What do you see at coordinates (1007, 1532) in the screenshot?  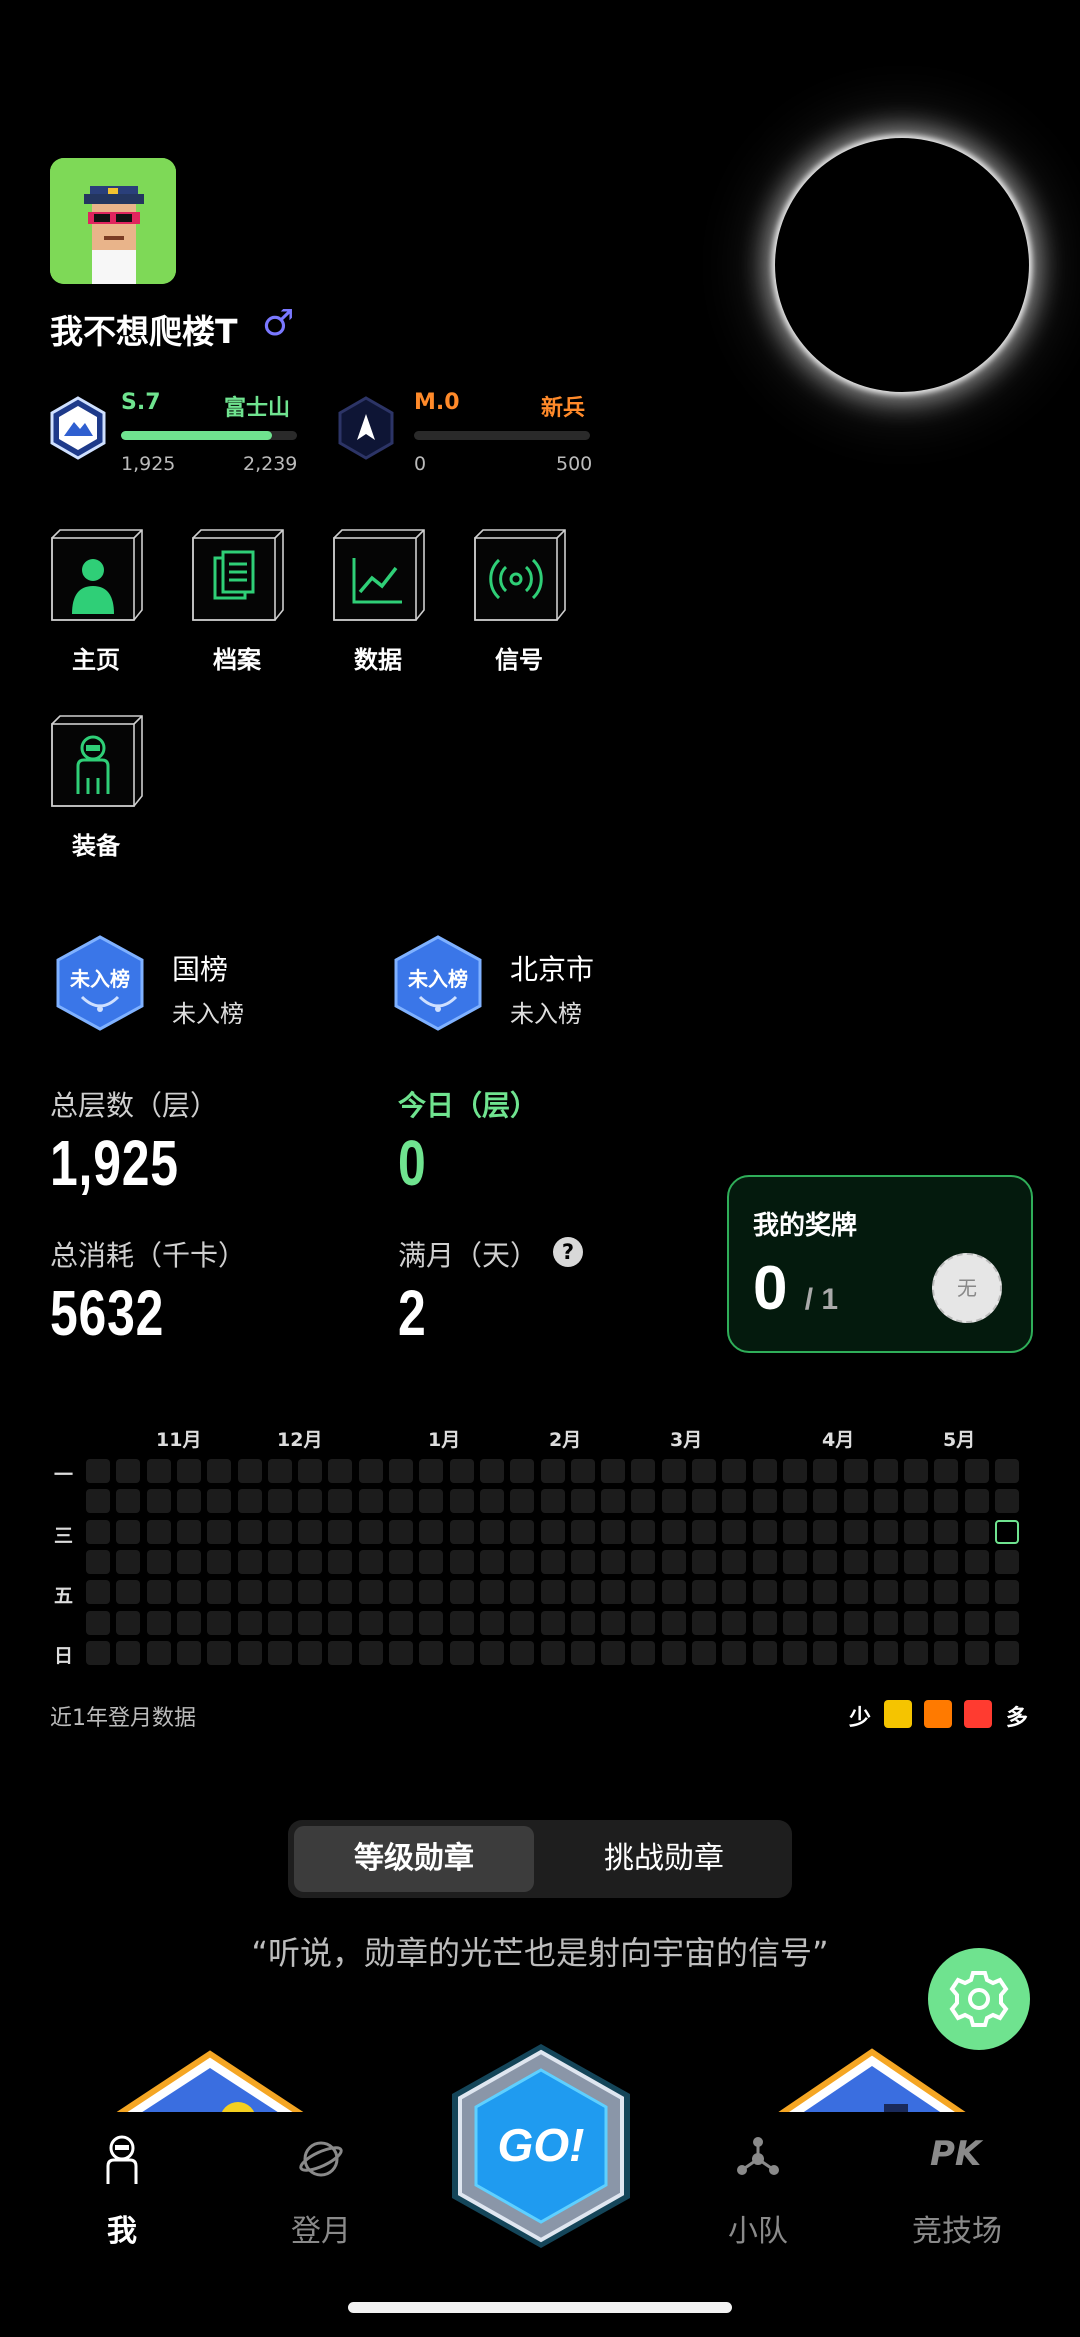 I see `calendar-cell-today` at bounding box center [1007, 1532].